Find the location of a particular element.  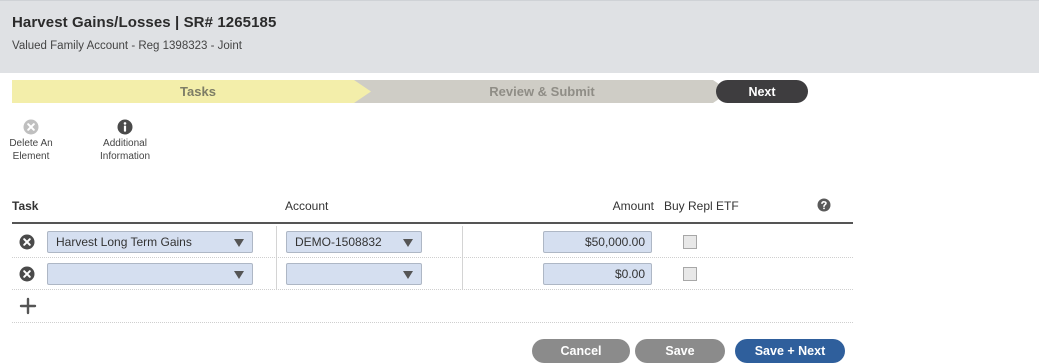

task-select is located at coordinates (150, 274).